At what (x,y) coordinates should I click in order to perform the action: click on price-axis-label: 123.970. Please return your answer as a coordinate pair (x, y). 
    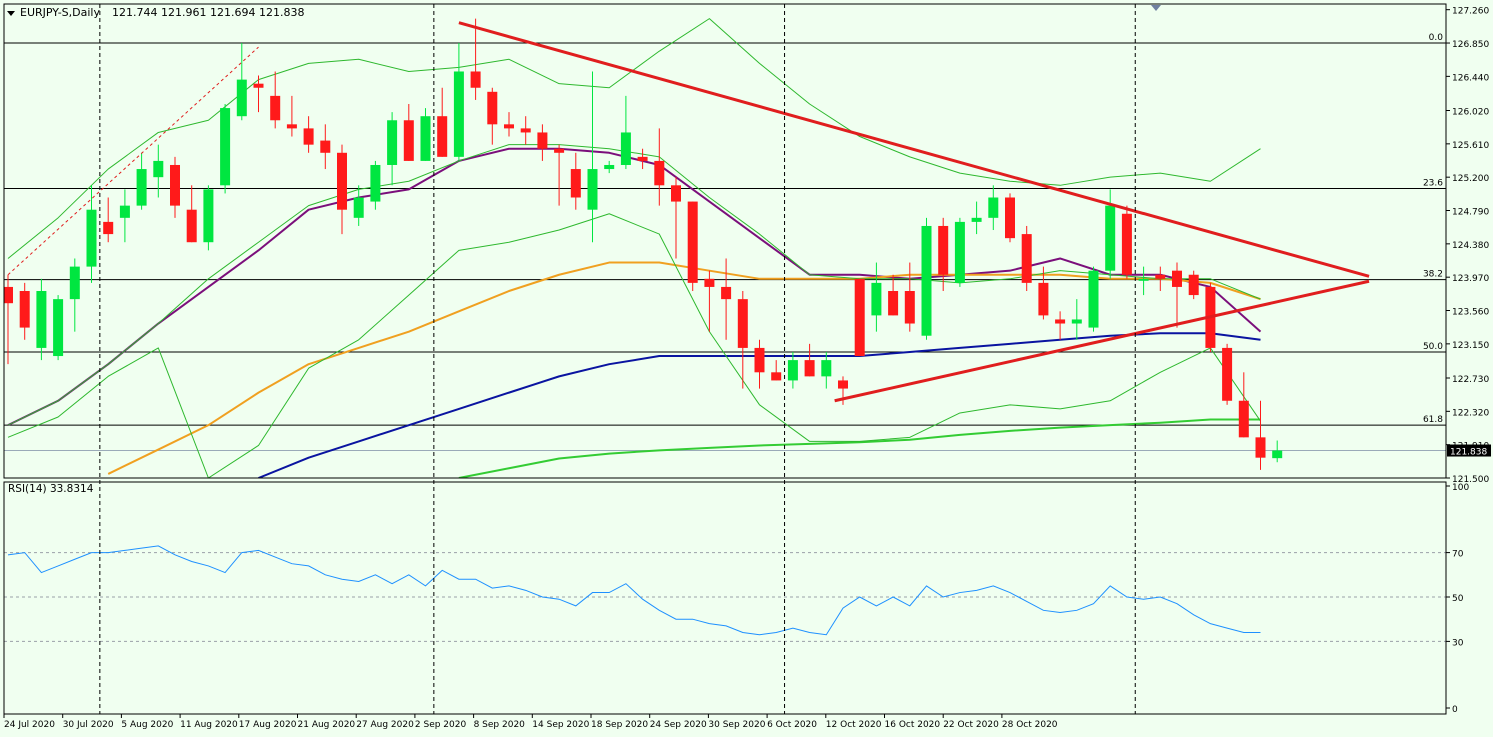
    Looking at the image, I should click on (1470, 279).